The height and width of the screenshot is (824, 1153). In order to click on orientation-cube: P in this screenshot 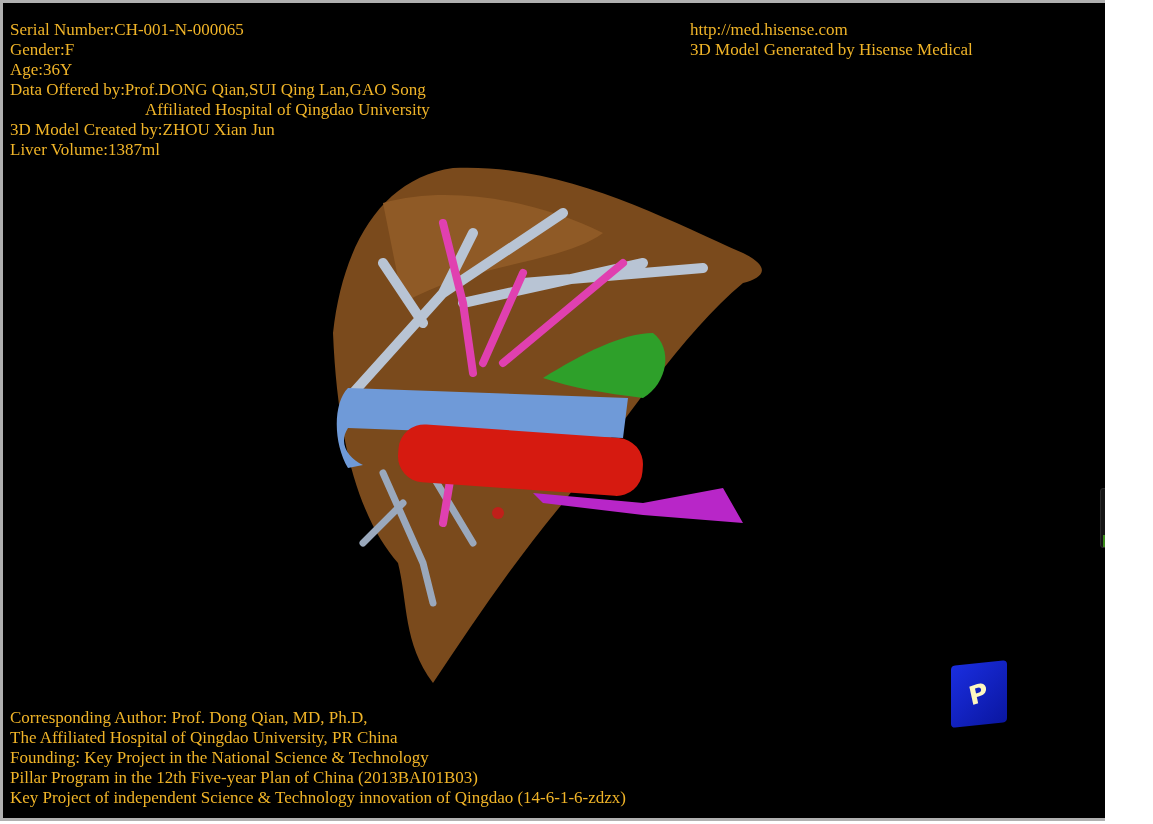, I will do `click(979, 694)`.